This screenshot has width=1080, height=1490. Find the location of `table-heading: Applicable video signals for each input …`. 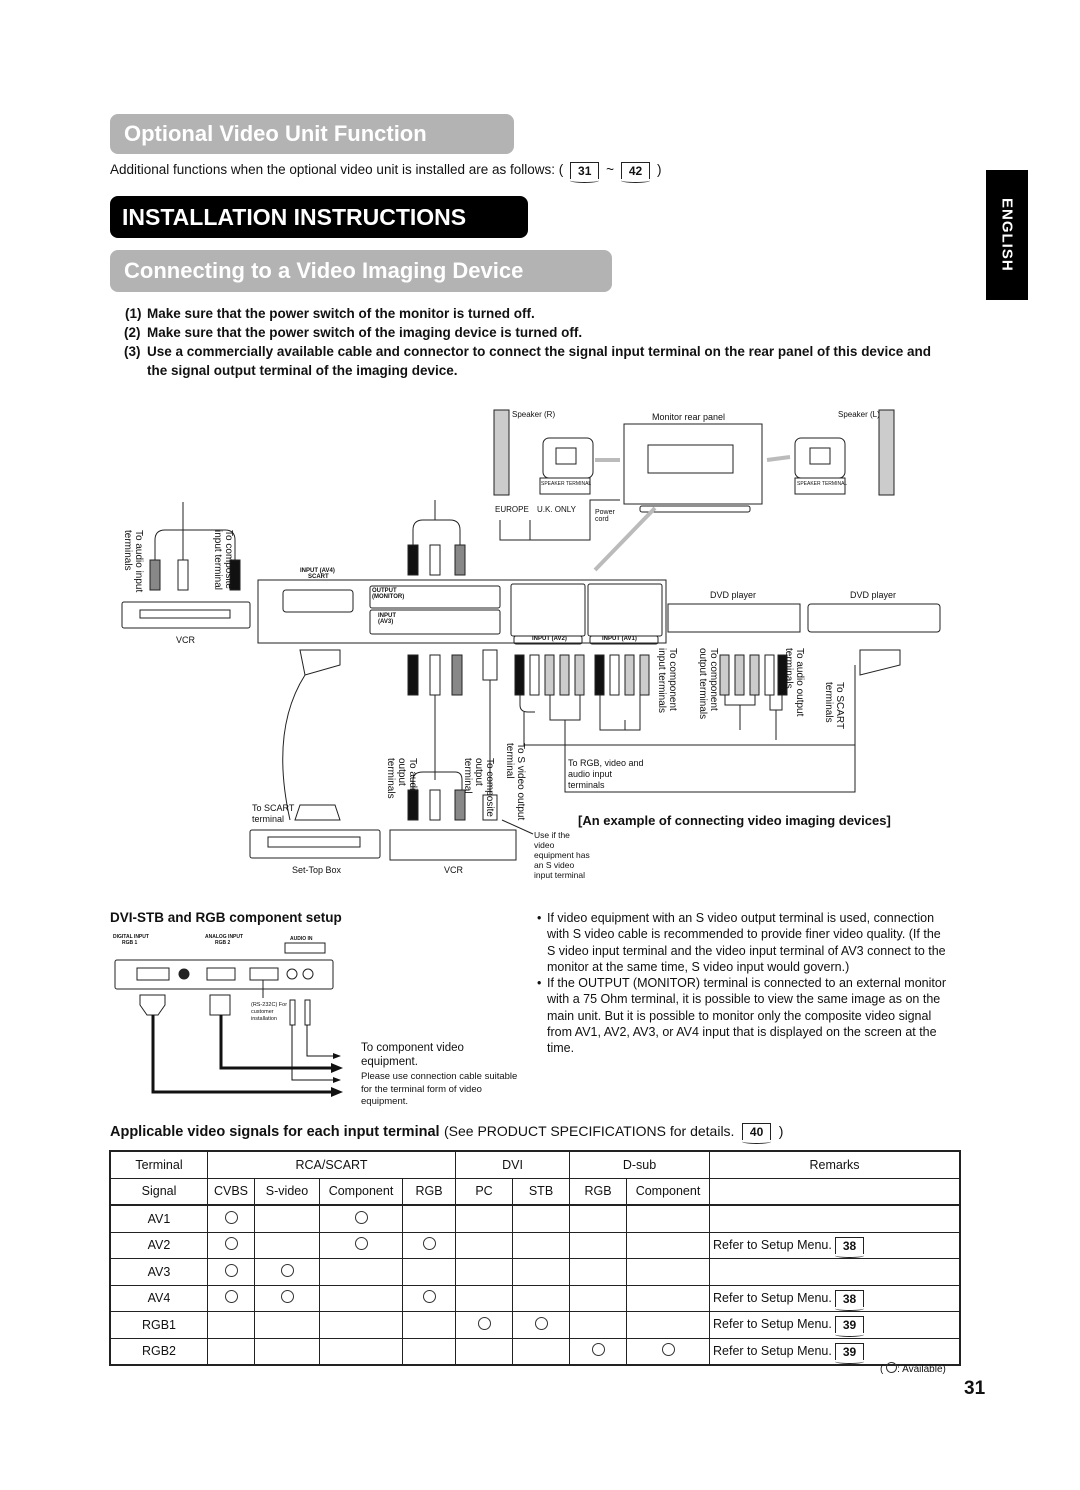

table-heading: Applicable video signals for each input … is located at coordinates (447, 1134).